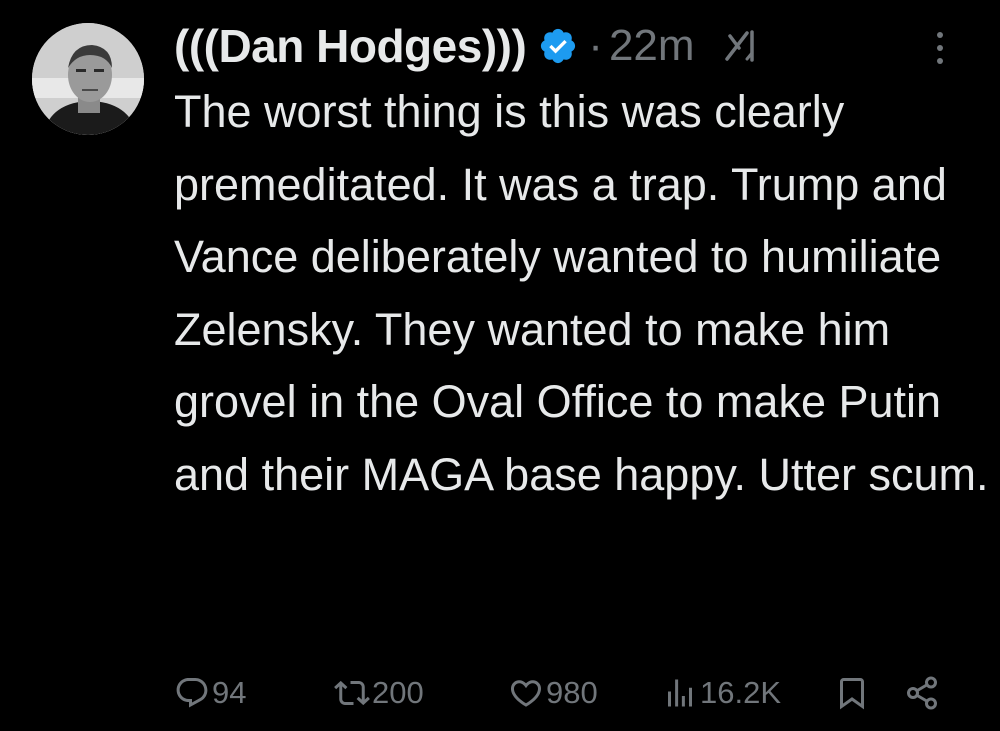 This screenshot has height=731, width=1000. I want to click on grok-icon, so click(741, 46).